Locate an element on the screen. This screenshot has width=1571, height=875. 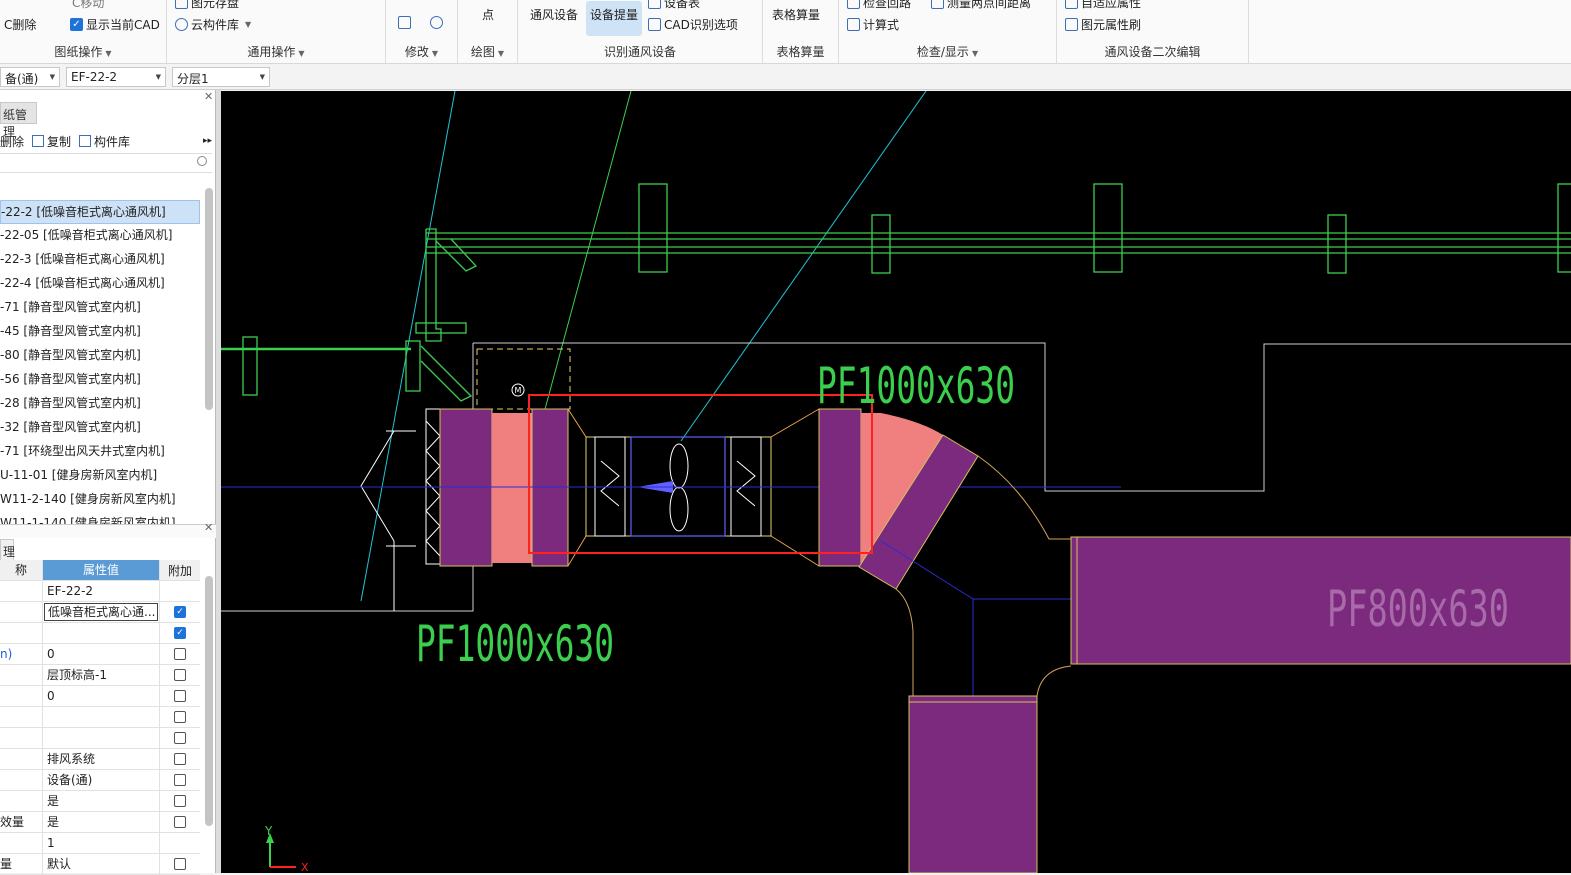
point-button: 点 is located at coordinates (488, 14).